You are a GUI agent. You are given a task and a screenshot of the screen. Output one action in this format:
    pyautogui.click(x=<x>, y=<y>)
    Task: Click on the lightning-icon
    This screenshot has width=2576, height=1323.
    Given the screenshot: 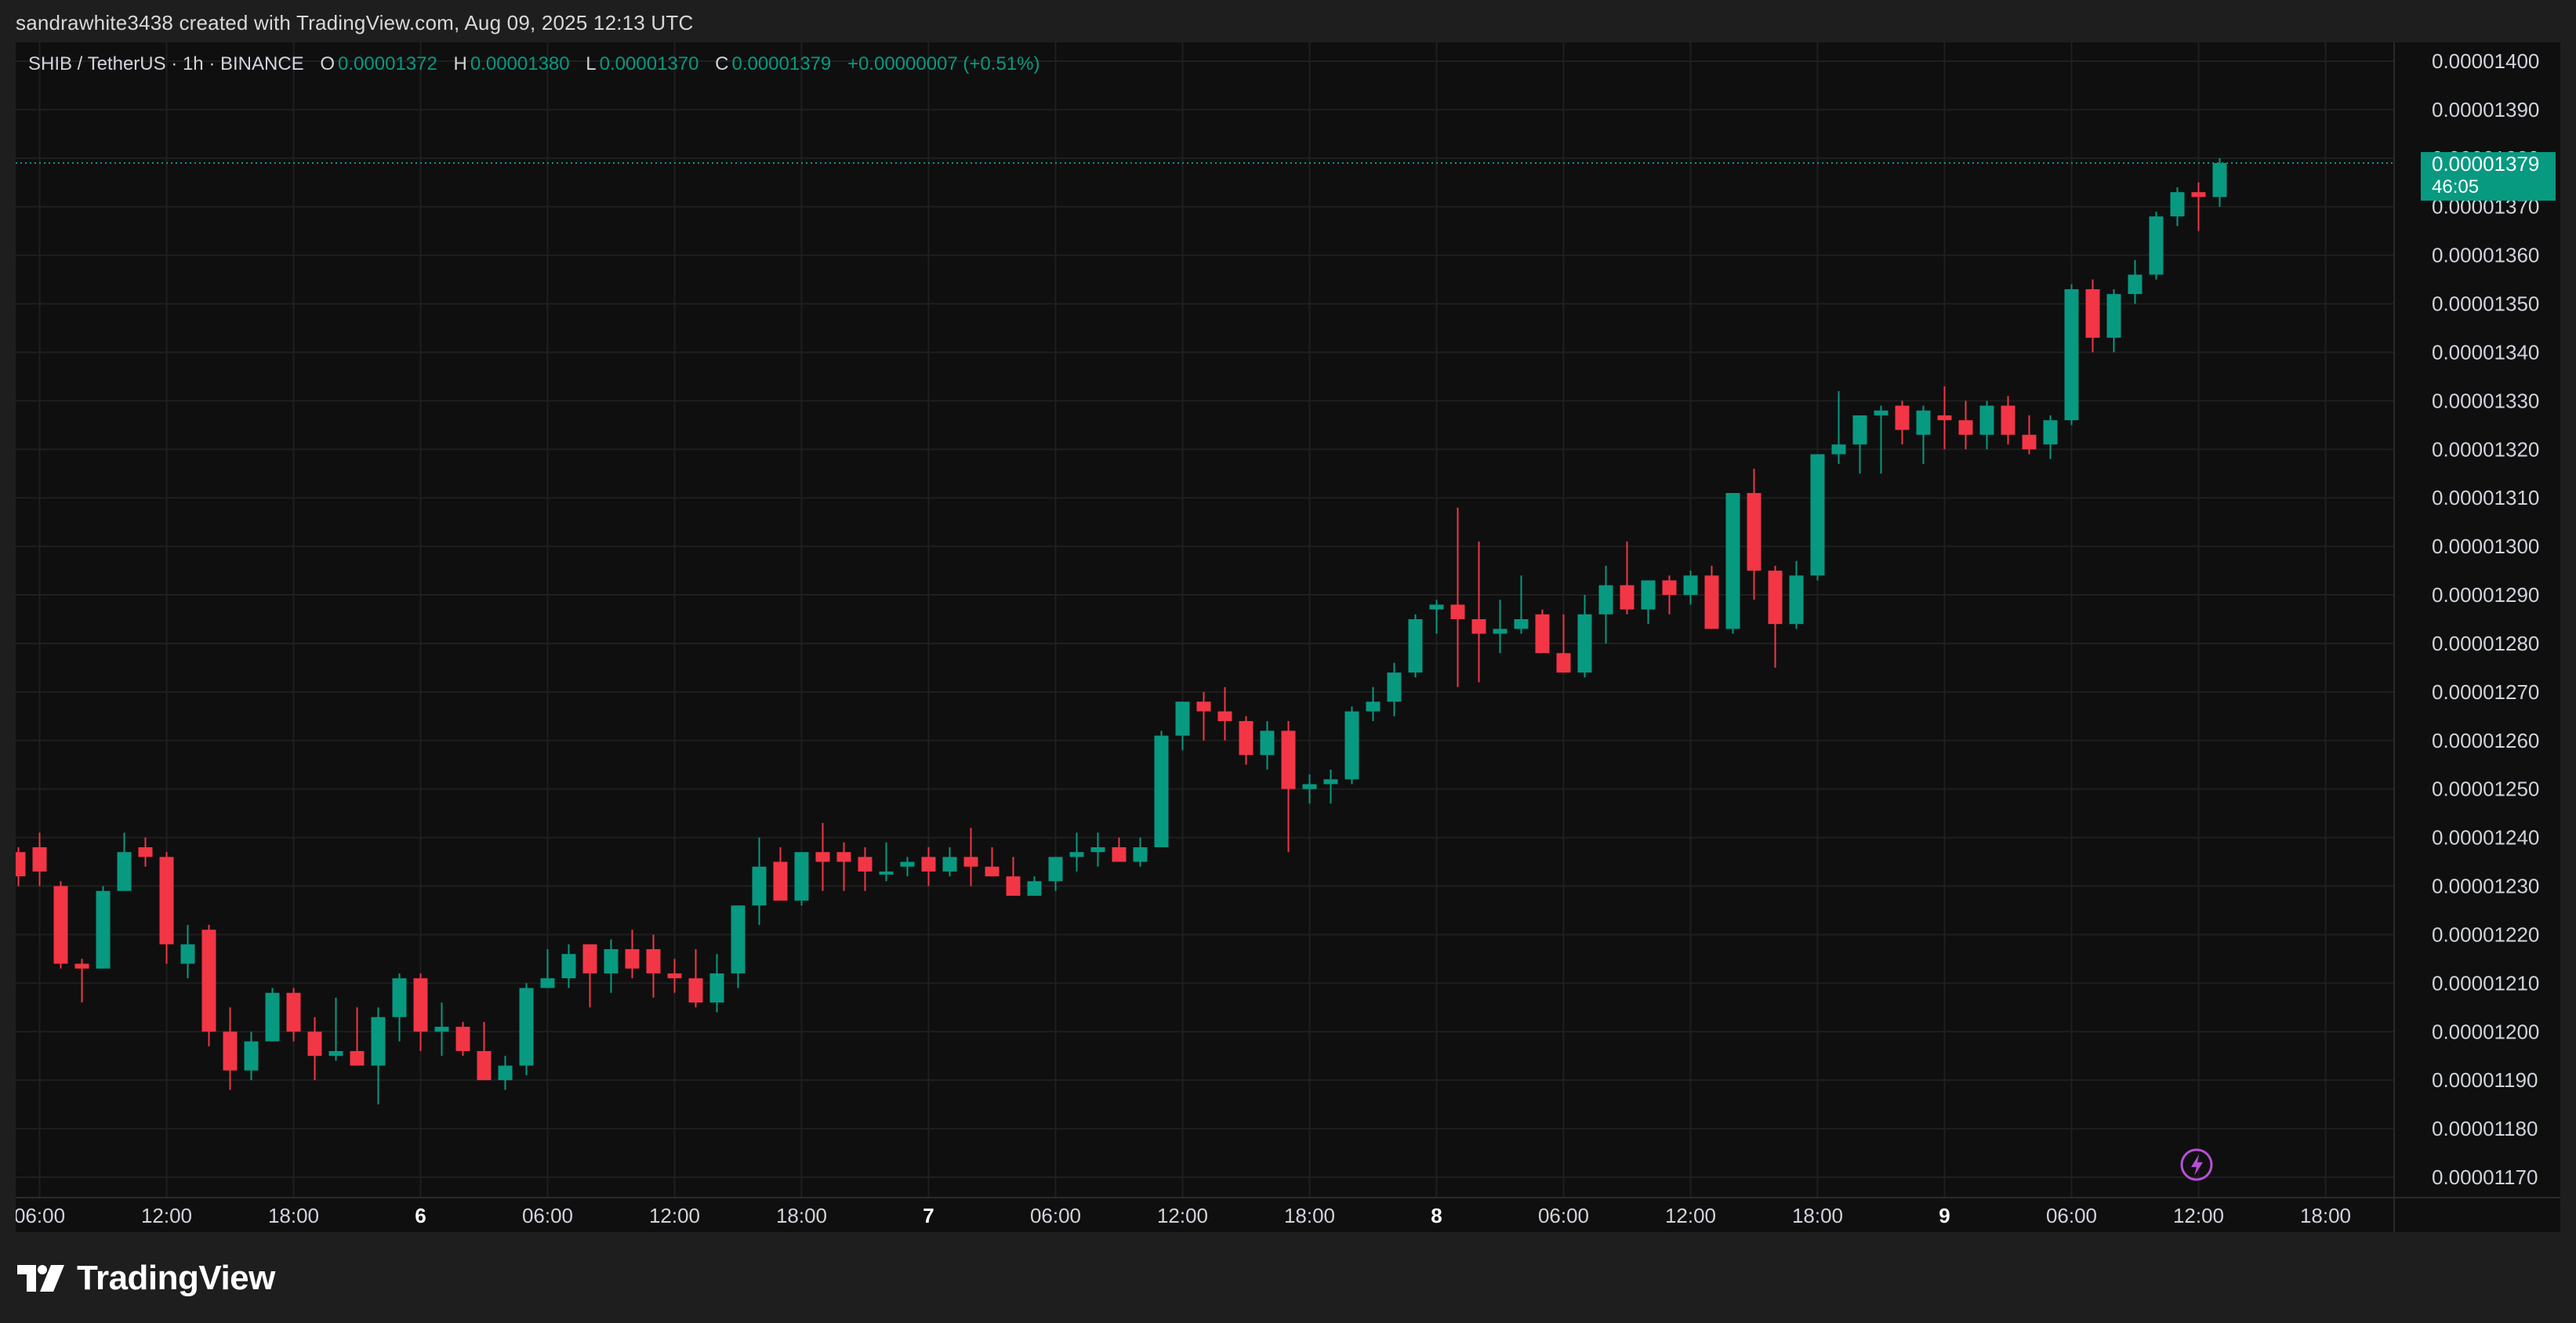 What is the action you would take?
    pyautogui.click(x=2196, y=1164)
    